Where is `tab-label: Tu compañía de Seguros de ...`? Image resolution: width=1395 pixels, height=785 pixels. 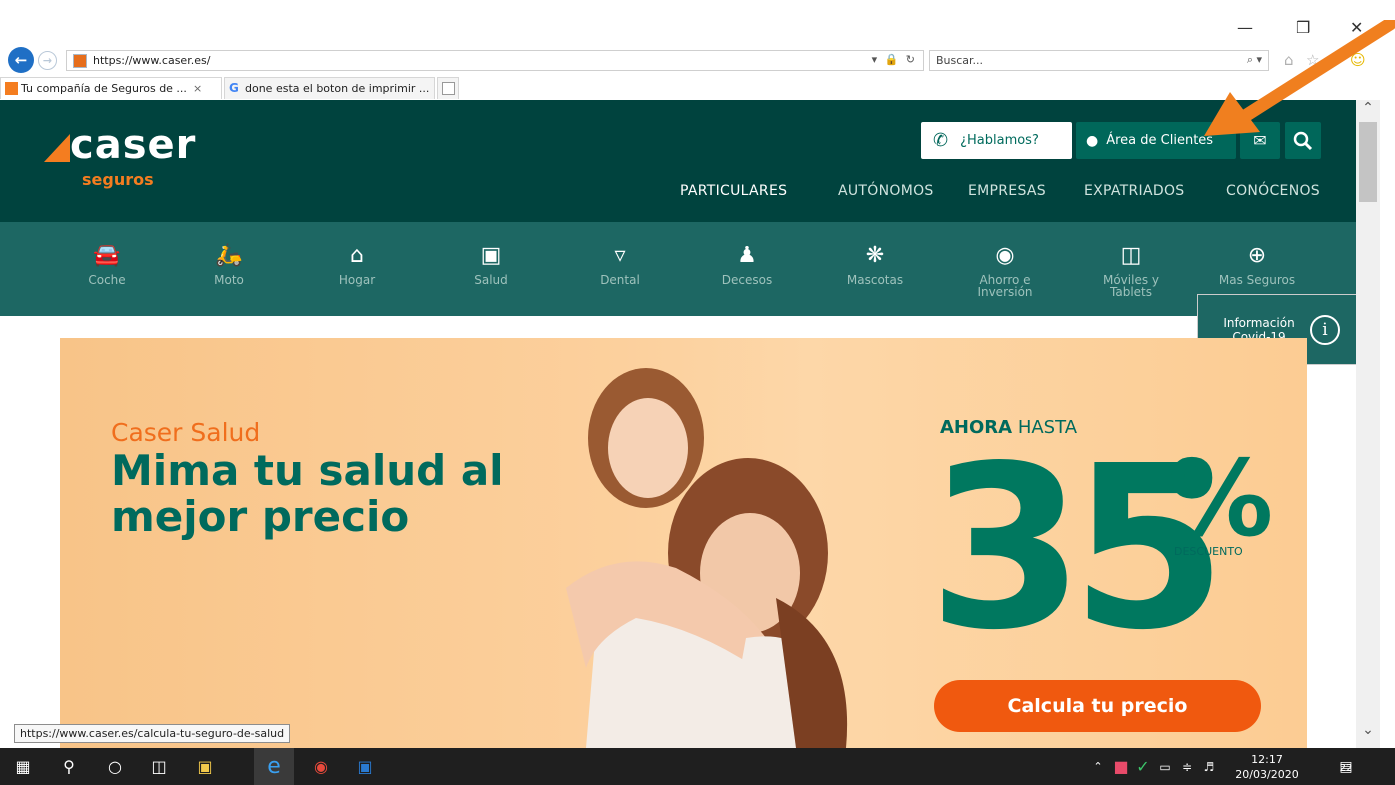
tab-label: Tu compañía de Seguros de ... is located at coordinates (104, 88).